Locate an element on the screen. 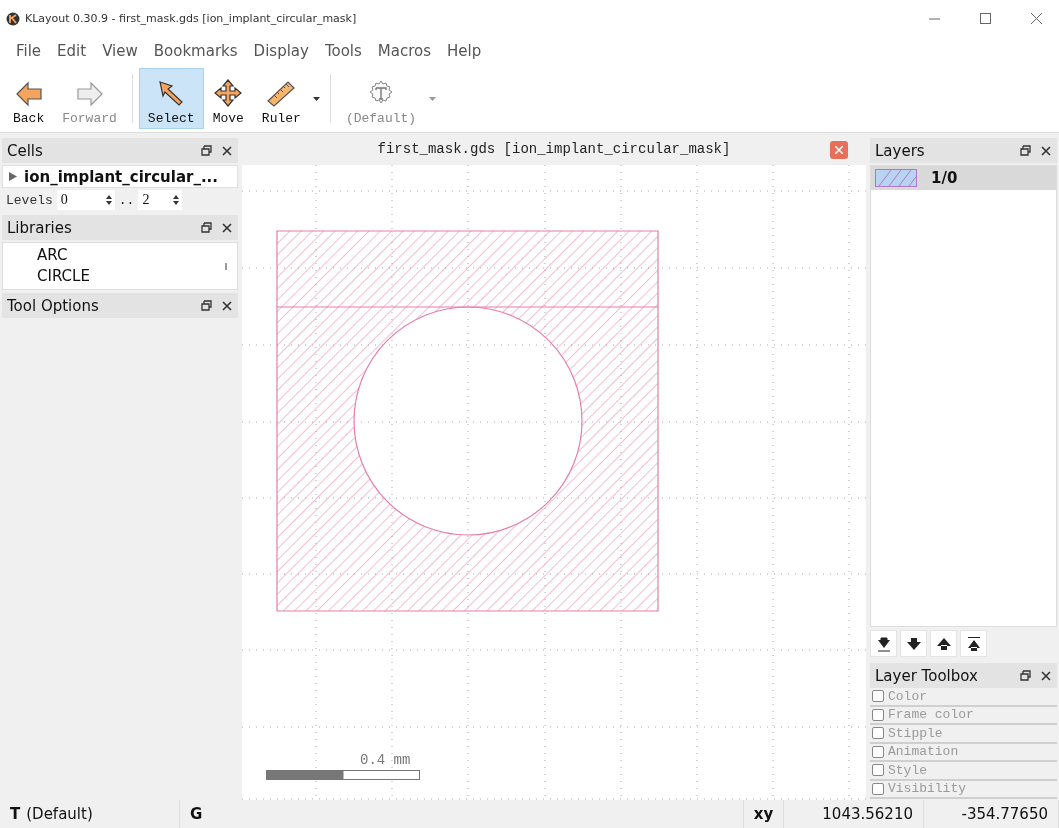 This screenshot has width=1059, height=828. menu-item: File is located at coordinates (29, 51).